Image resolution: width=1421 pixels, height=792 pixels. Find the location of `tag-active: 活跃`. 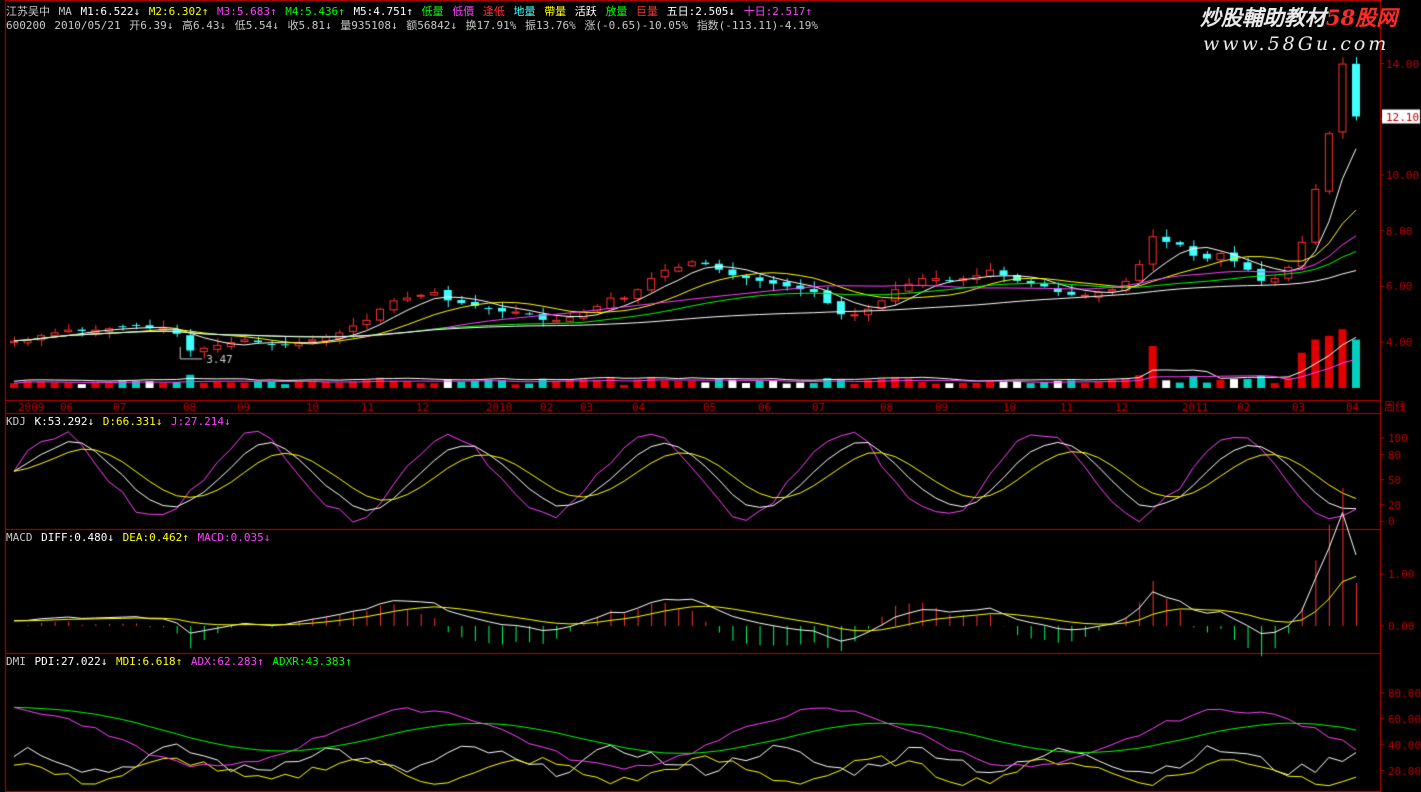

tag-active: 活跃 is located at coordinates (585, 11).